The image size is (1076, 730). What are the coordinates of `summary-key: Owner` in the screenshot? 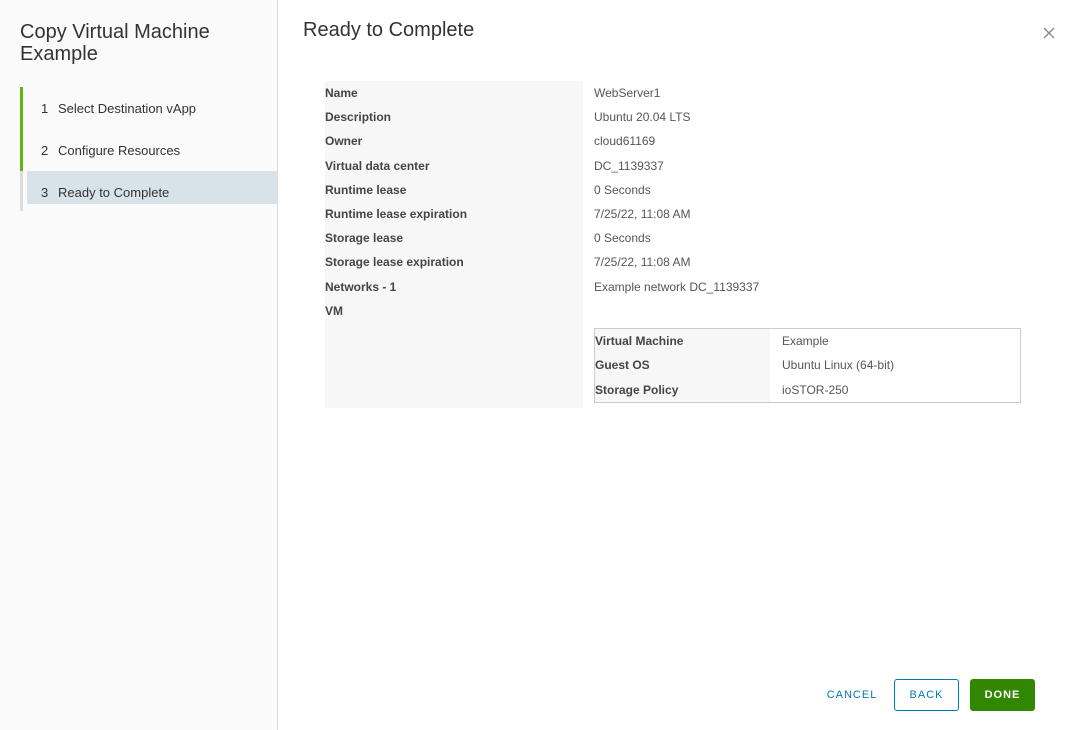 It's located at (344, 141).